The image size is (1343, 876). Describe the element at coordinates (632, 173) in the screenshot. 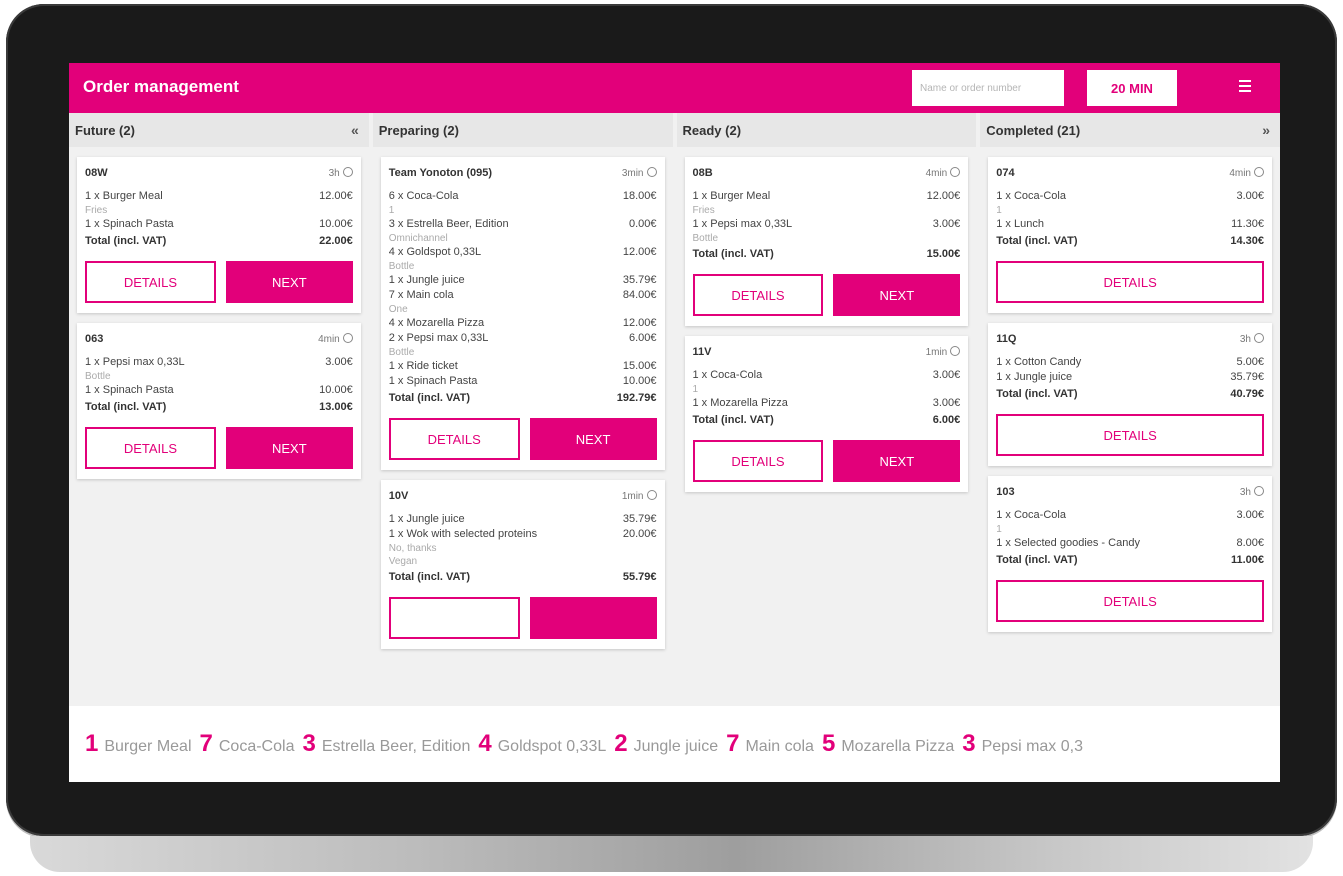

I see `elapsed-time: 3min` at that location.